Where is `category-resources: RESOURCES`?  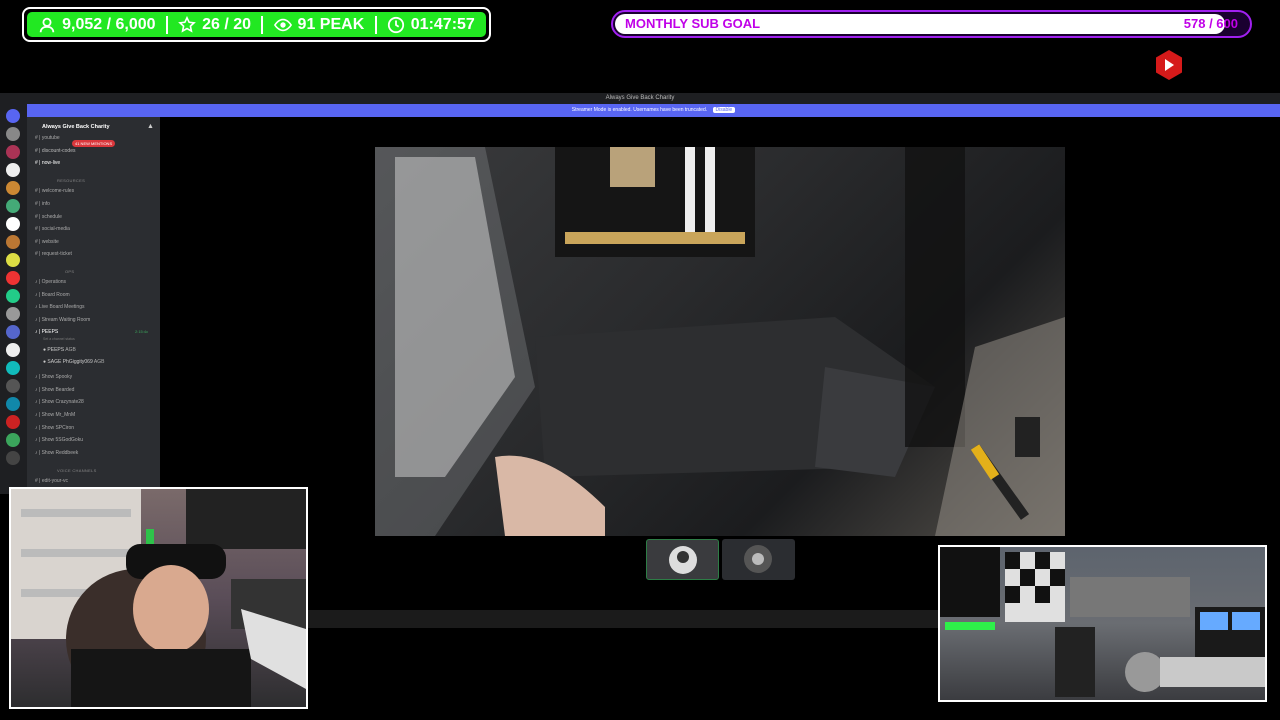
category-resources: RESOURCES is located at coordinates (71, 180).